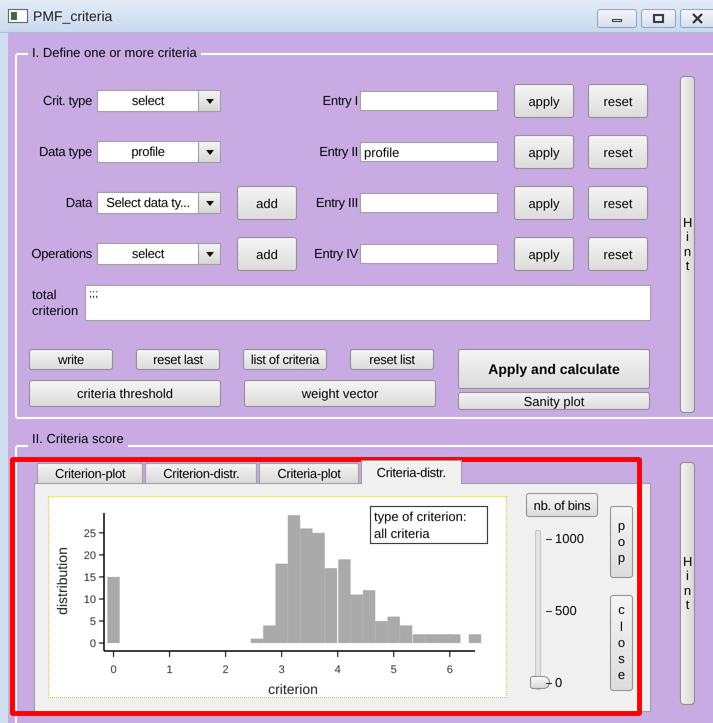 Image resolution: width=713 pixels, height=723 pixels. What do you see at coordinates (558, 683) in the screenshot?
I see `slider-tick-label: 0` at bounding box center [558, 683].